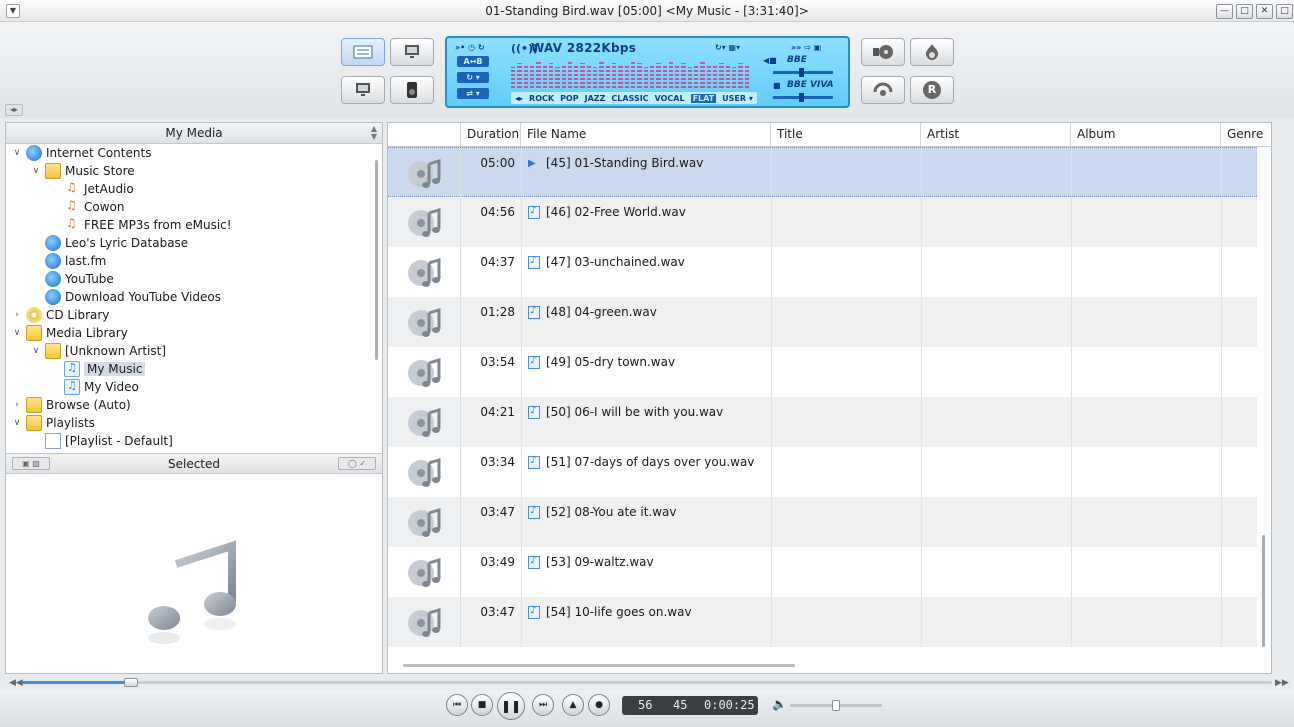 The width and height of the screenshot is (1294, 727). Describe the element at coordinates (60, 315) in the screenshot. I see `tree-item: › CD Library` at that location.